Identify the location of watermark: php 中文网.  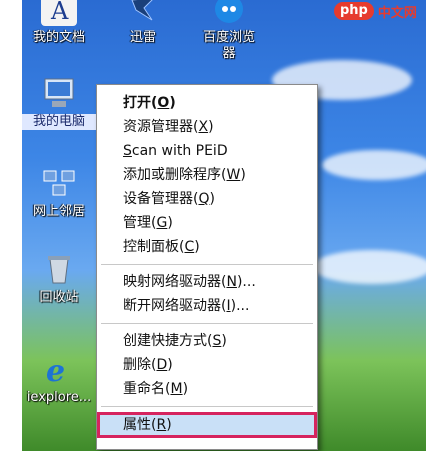
(380, 11).